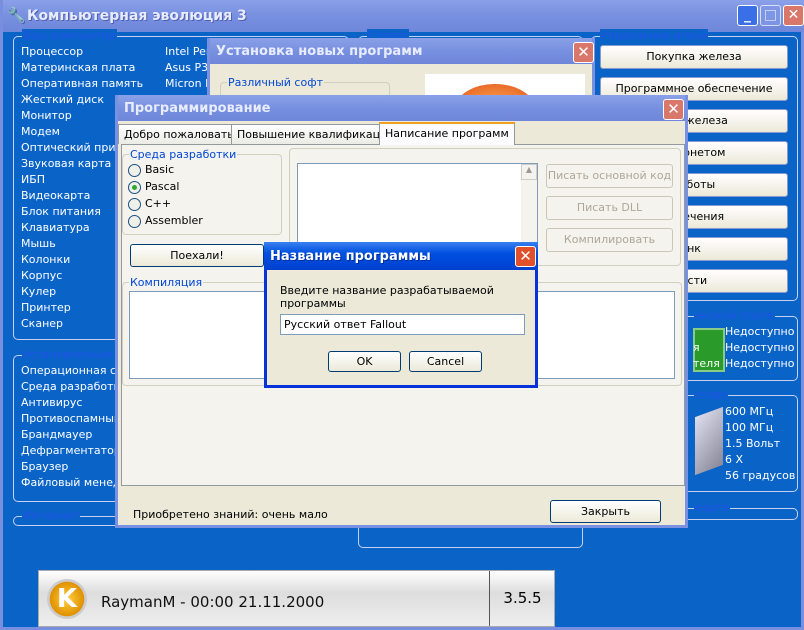  Describe the element at coordinates (609, 176) in the screenshot. I see `write-main-code-button: Писать основной код` at that location.